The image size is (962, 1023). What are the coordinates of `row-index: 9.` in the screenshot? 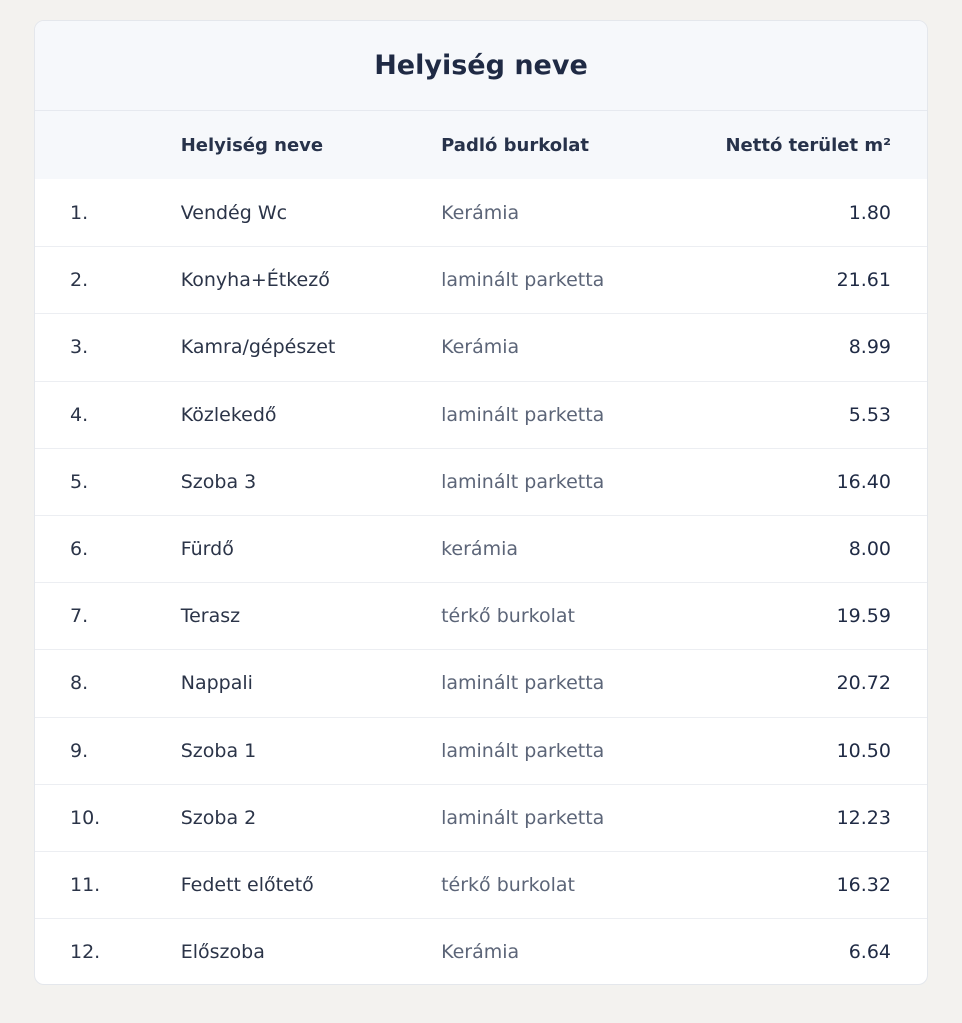 It's located at (79, 750).